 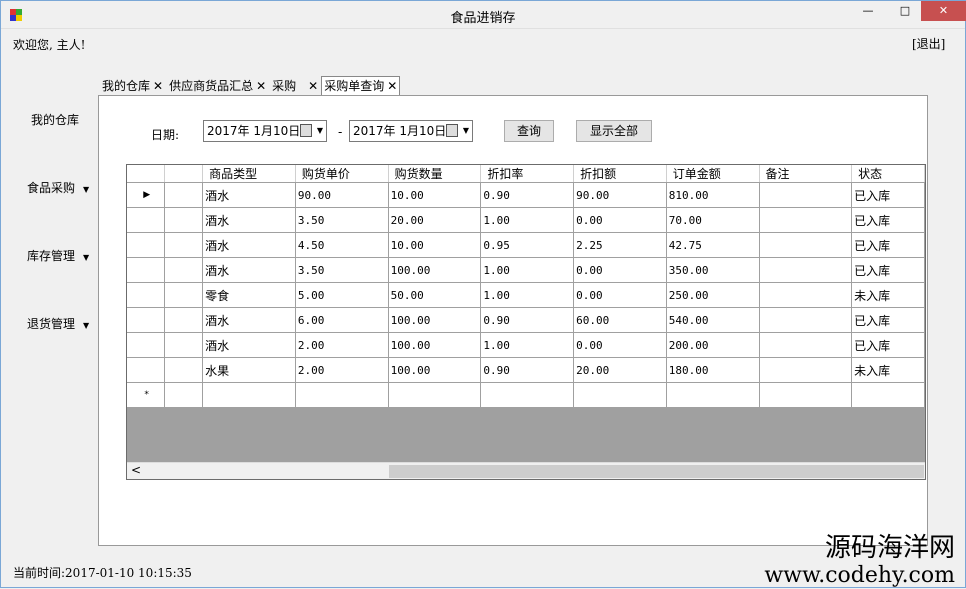 I want to click on tab-purchase-order-query: 采购单查询 ✕, so click(x=361, y=86).